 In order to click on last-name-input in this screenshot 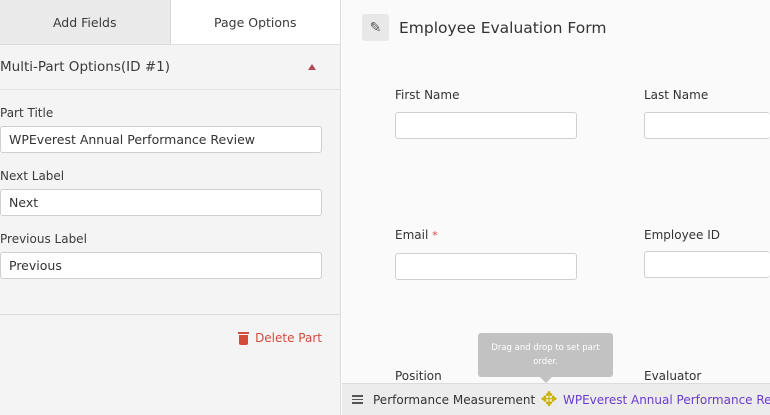, I will do `click(707, 125)`.